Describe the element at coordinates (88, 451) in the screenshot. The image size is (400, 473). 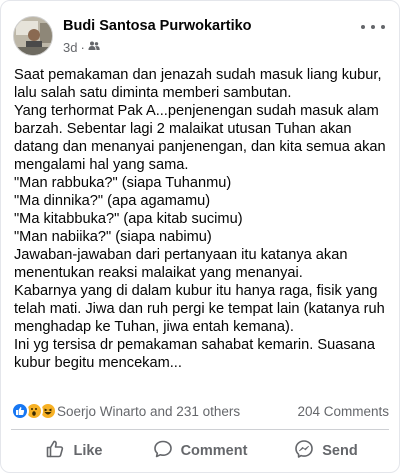
I see `like-label: Like` at that location.